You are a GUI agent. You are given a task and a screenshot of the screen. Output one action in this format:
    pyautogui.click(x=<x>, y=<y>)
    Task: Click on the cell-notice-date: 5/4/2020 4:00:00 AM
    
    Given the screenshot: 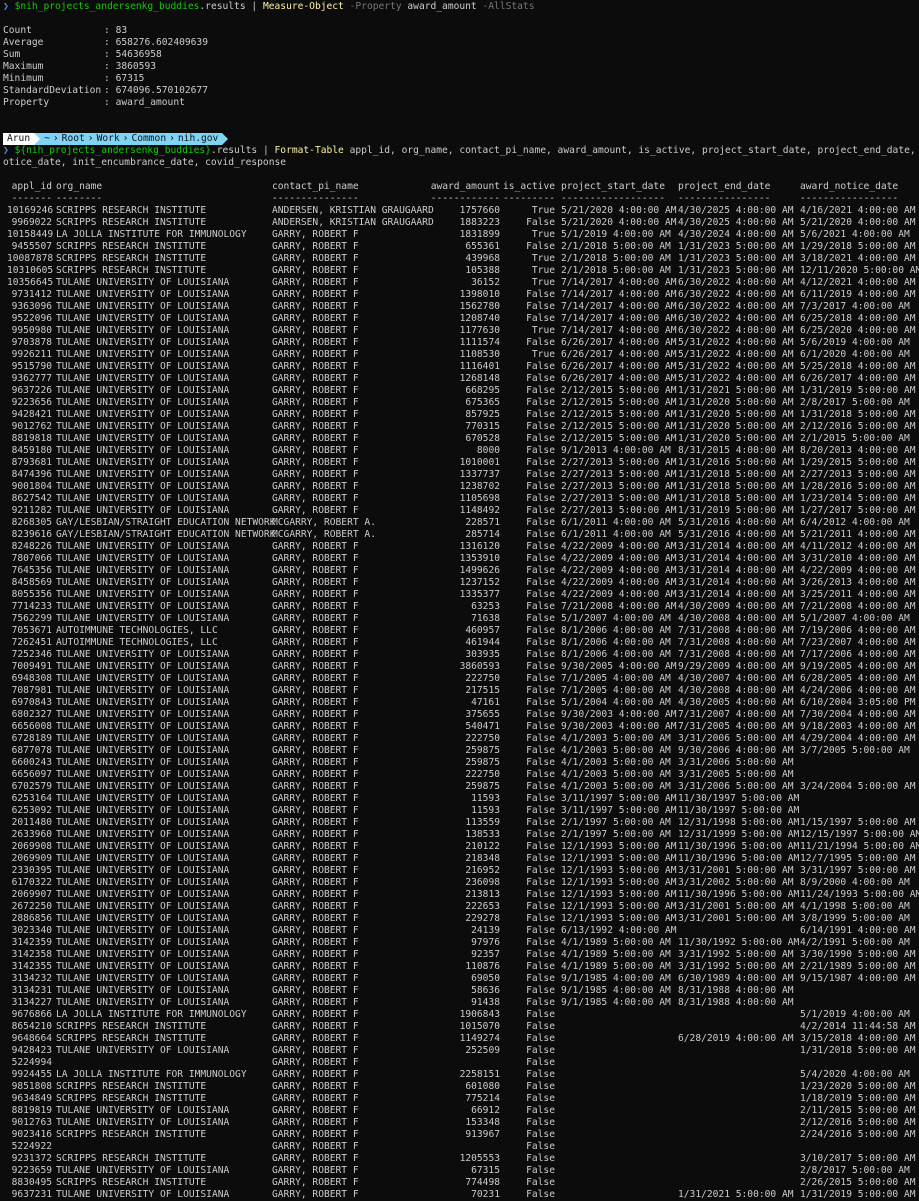 What is the action you would take?
    pyautogui.click(x=855, y=1074)
    